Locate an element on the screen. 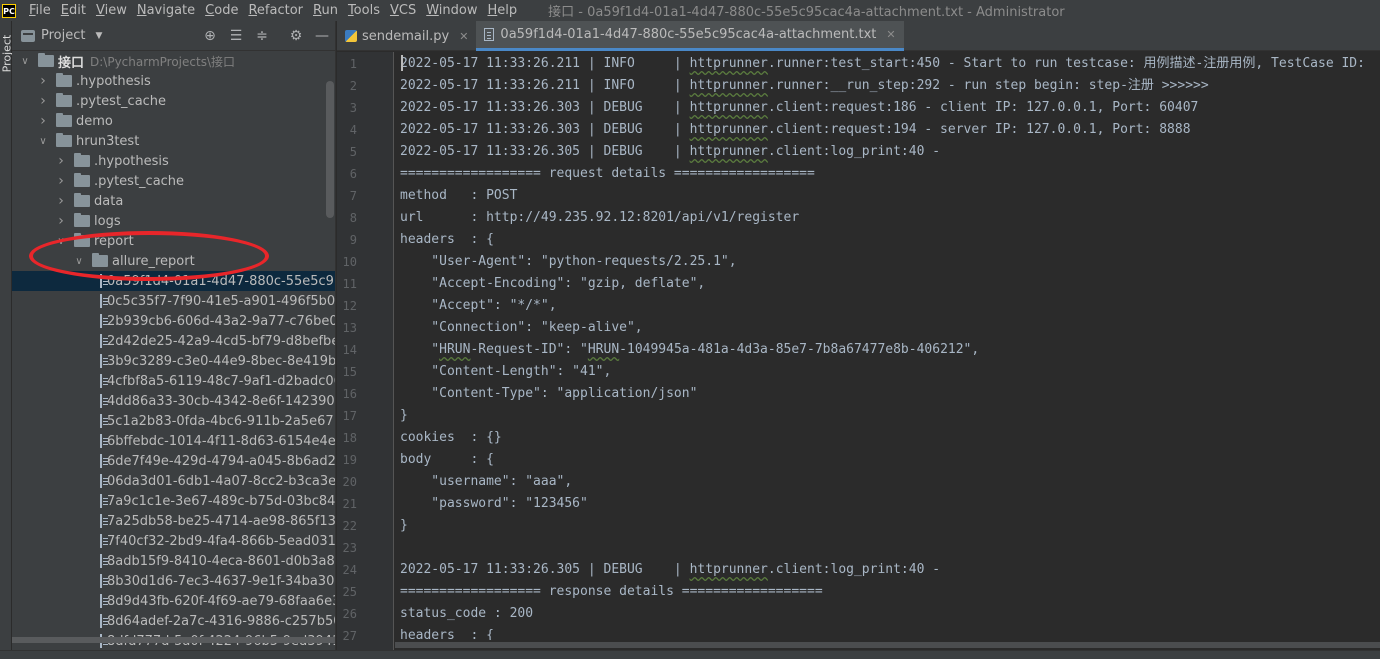 This screenshot has height=659, width=1380. expand-all-icon: ☰ is located at coordinates (236, 36).